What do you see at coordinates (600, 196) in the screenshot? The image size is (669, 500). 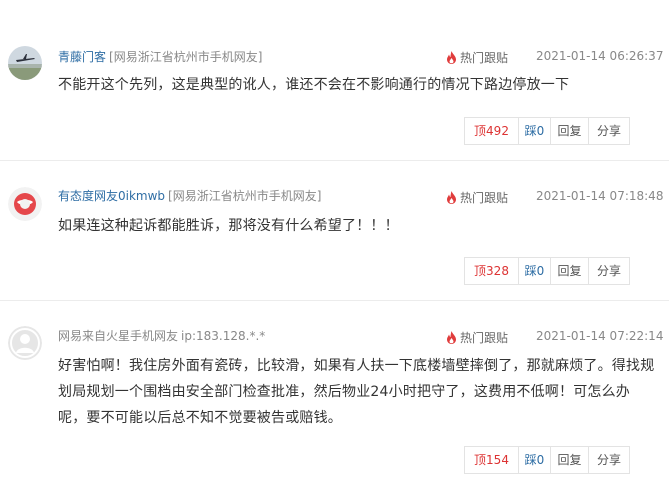 I see `comment-time: 2021-01-14 07:18:48` at bounding box center [600, 196].